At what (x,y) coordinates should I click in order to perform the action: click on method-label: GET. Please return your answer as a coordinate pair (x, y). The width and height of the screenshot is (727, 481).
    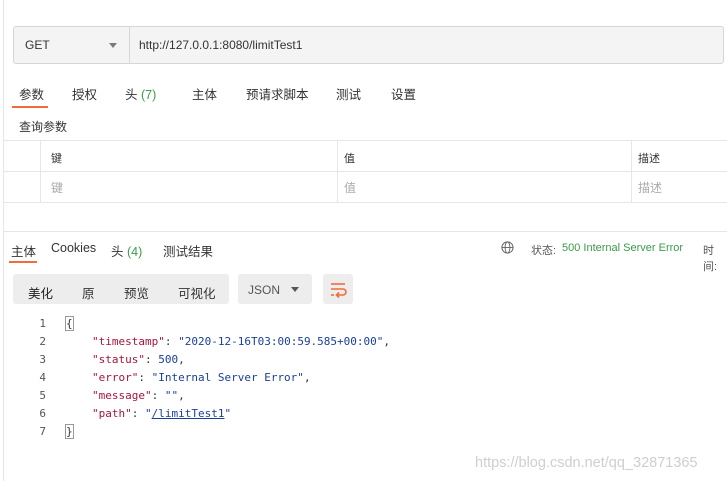
    Looking at the image, I should click on (37, 45).